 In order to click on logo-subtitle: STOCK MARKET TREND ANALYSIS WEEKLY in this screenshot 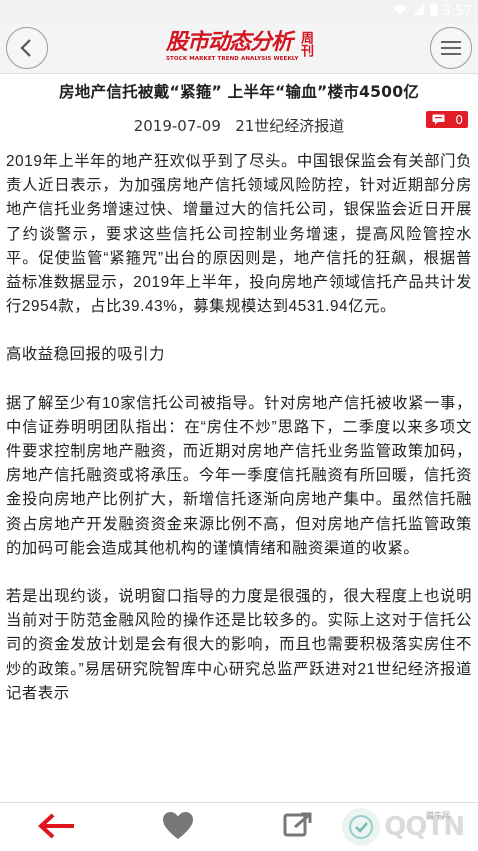, I will do `click(232, 59)`.